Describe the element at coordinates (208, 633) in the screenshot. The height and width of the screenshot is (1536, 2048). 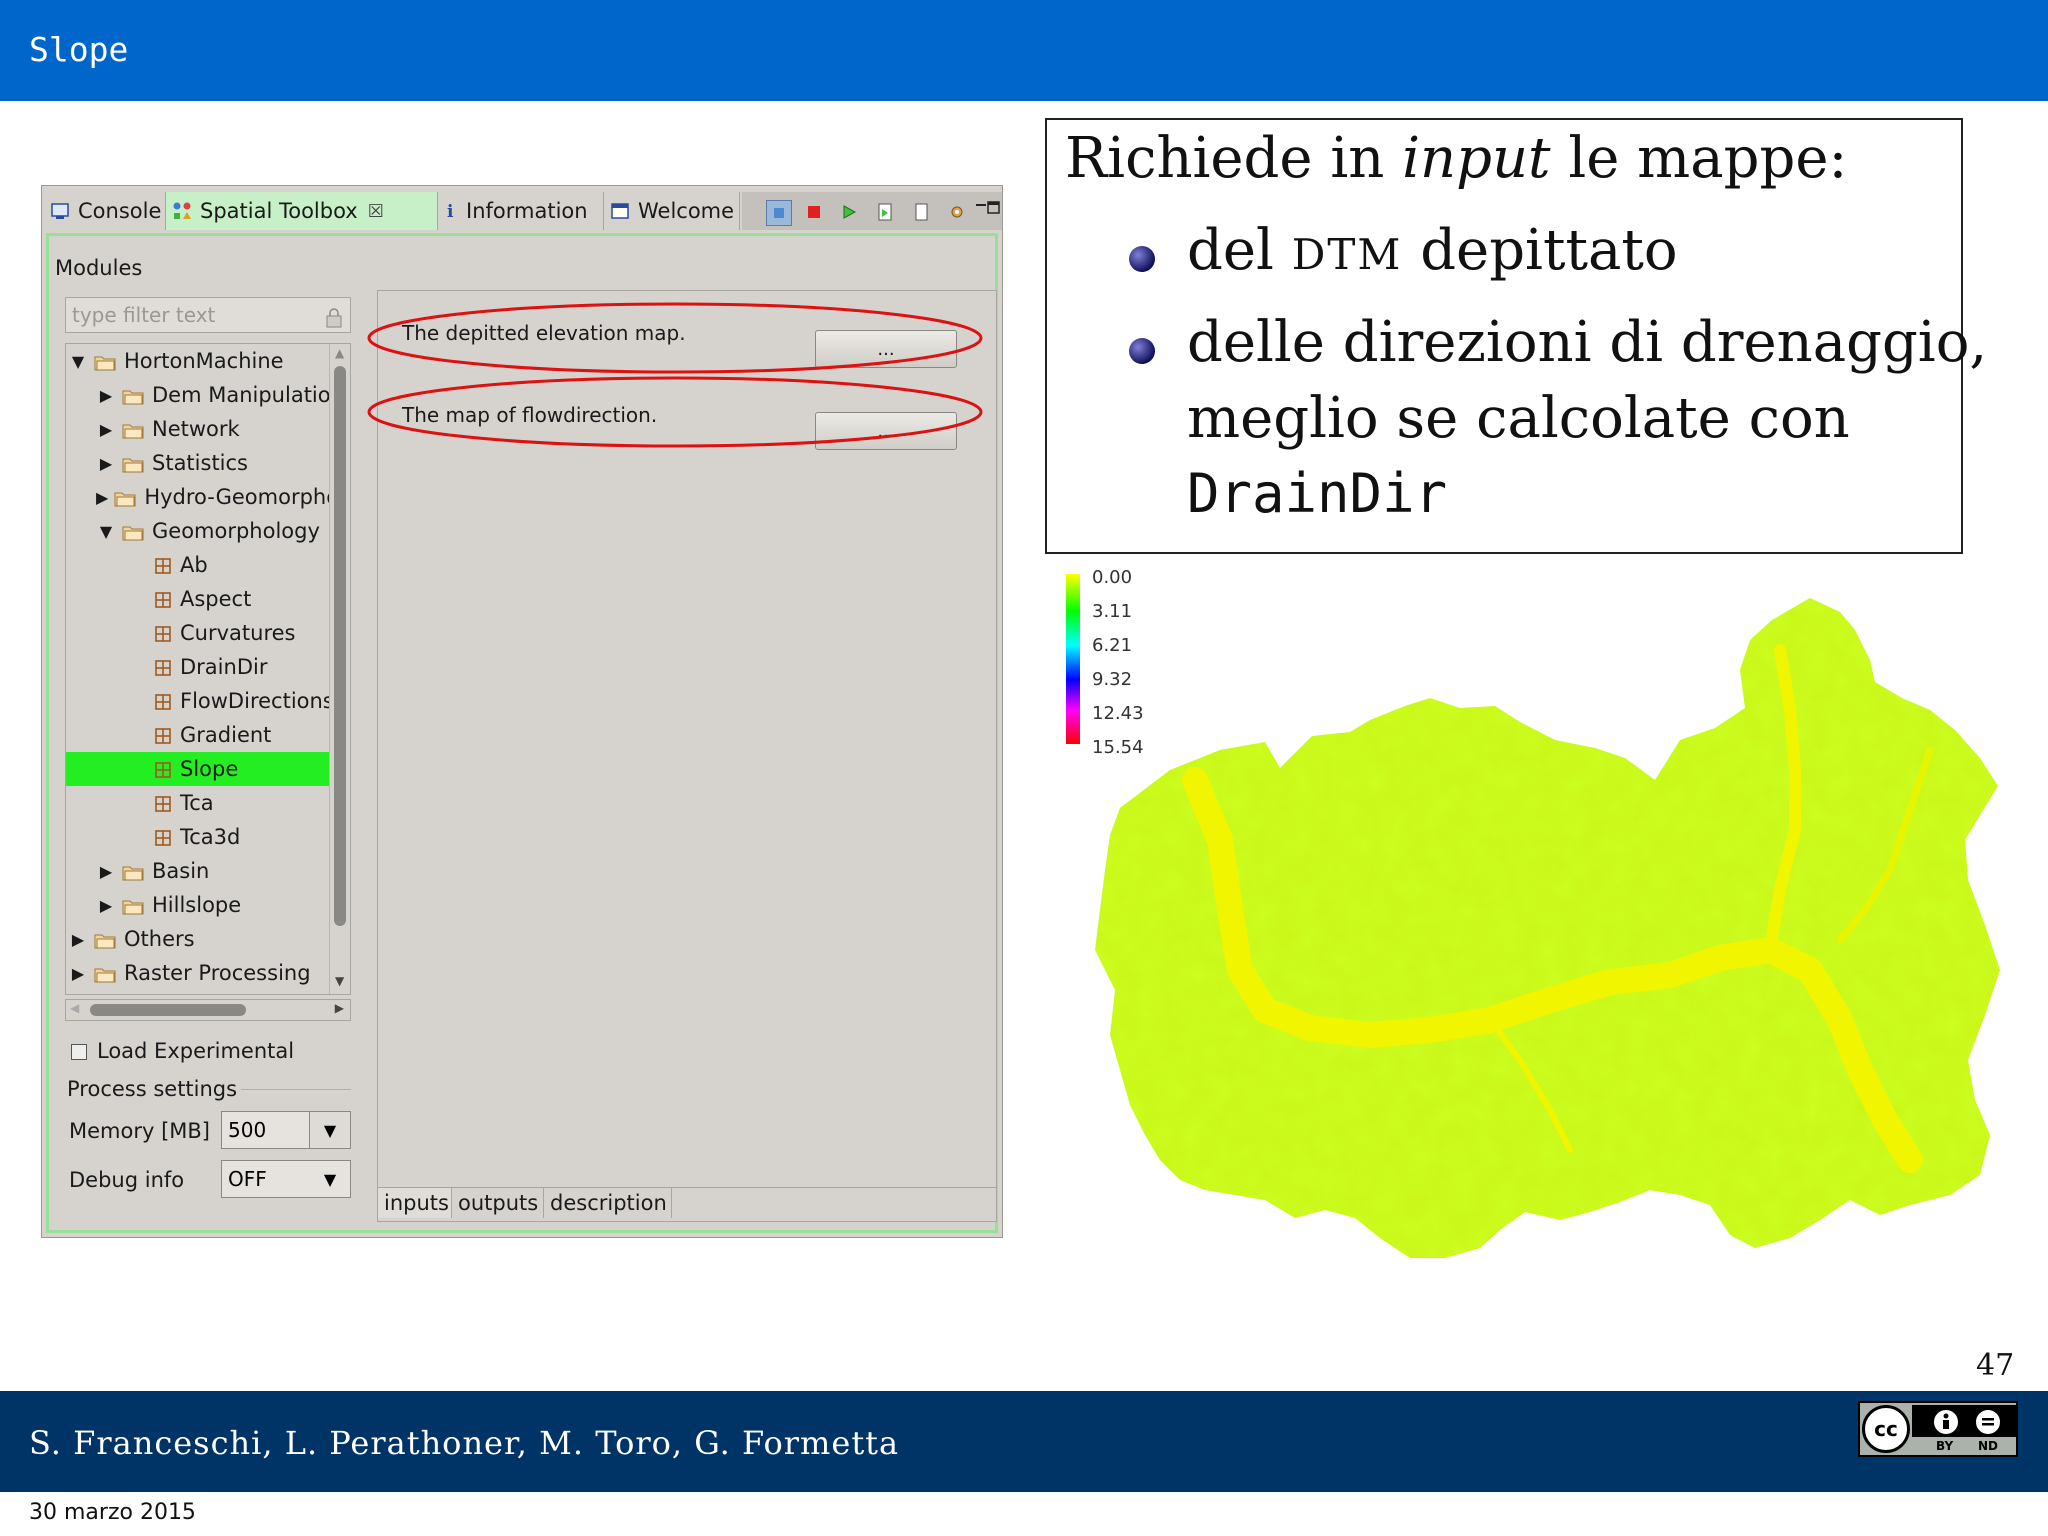
I see `tree-item-curvatures: Curvatures` at that location.